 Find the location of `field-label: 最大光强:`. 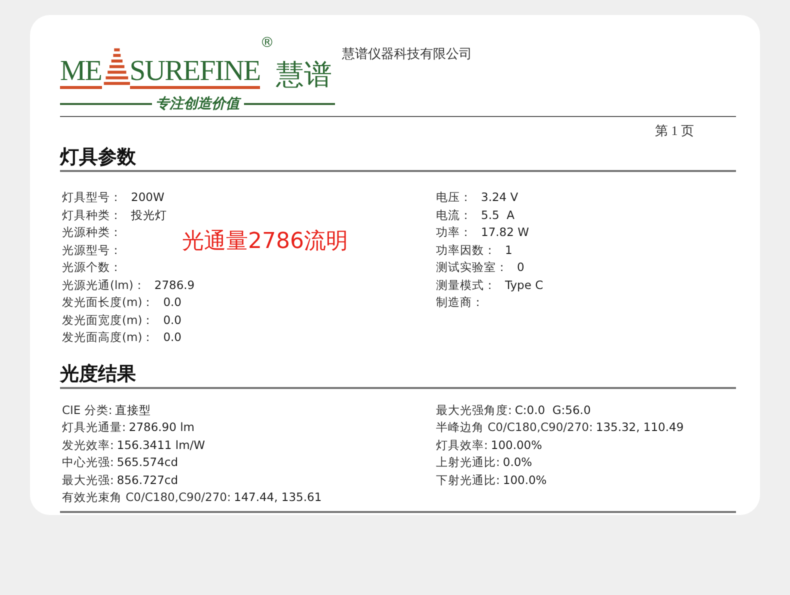

field-label: 最大光强: is located at coordinates (88, 479).